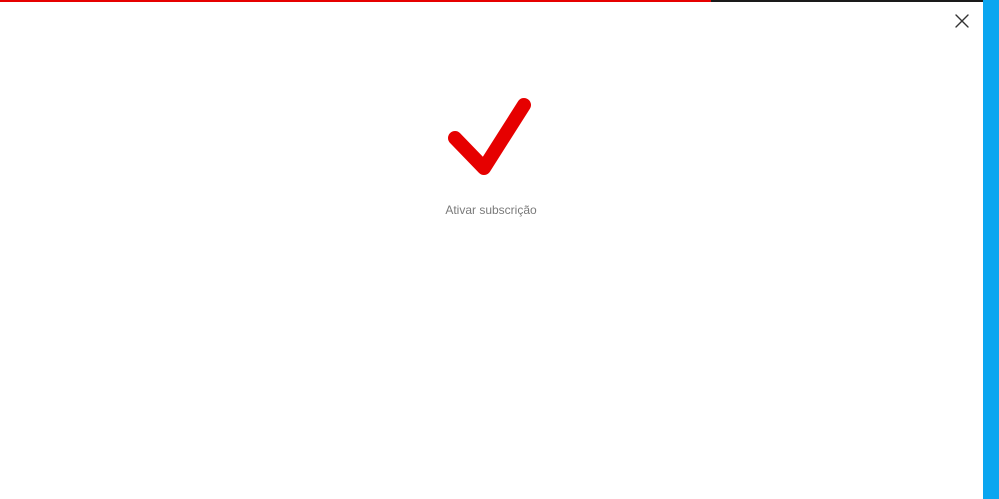 The width and height of the screenshot is (999, 499). What do you see at coordinates (491, 210) in the screenshot?
I see `status-message: Ativar subscrição` at bounding box center [491, 210].